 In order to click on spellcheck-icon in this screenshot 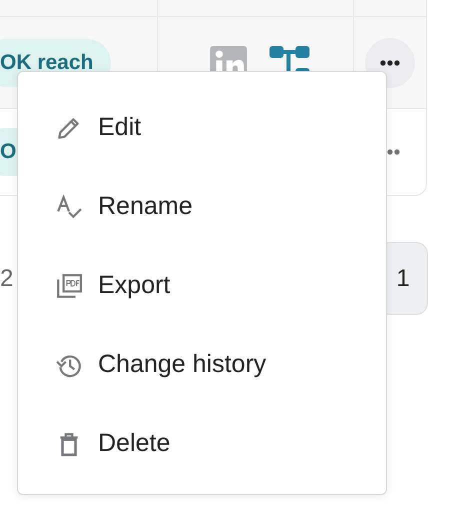, I will do `click(69, 207)`.